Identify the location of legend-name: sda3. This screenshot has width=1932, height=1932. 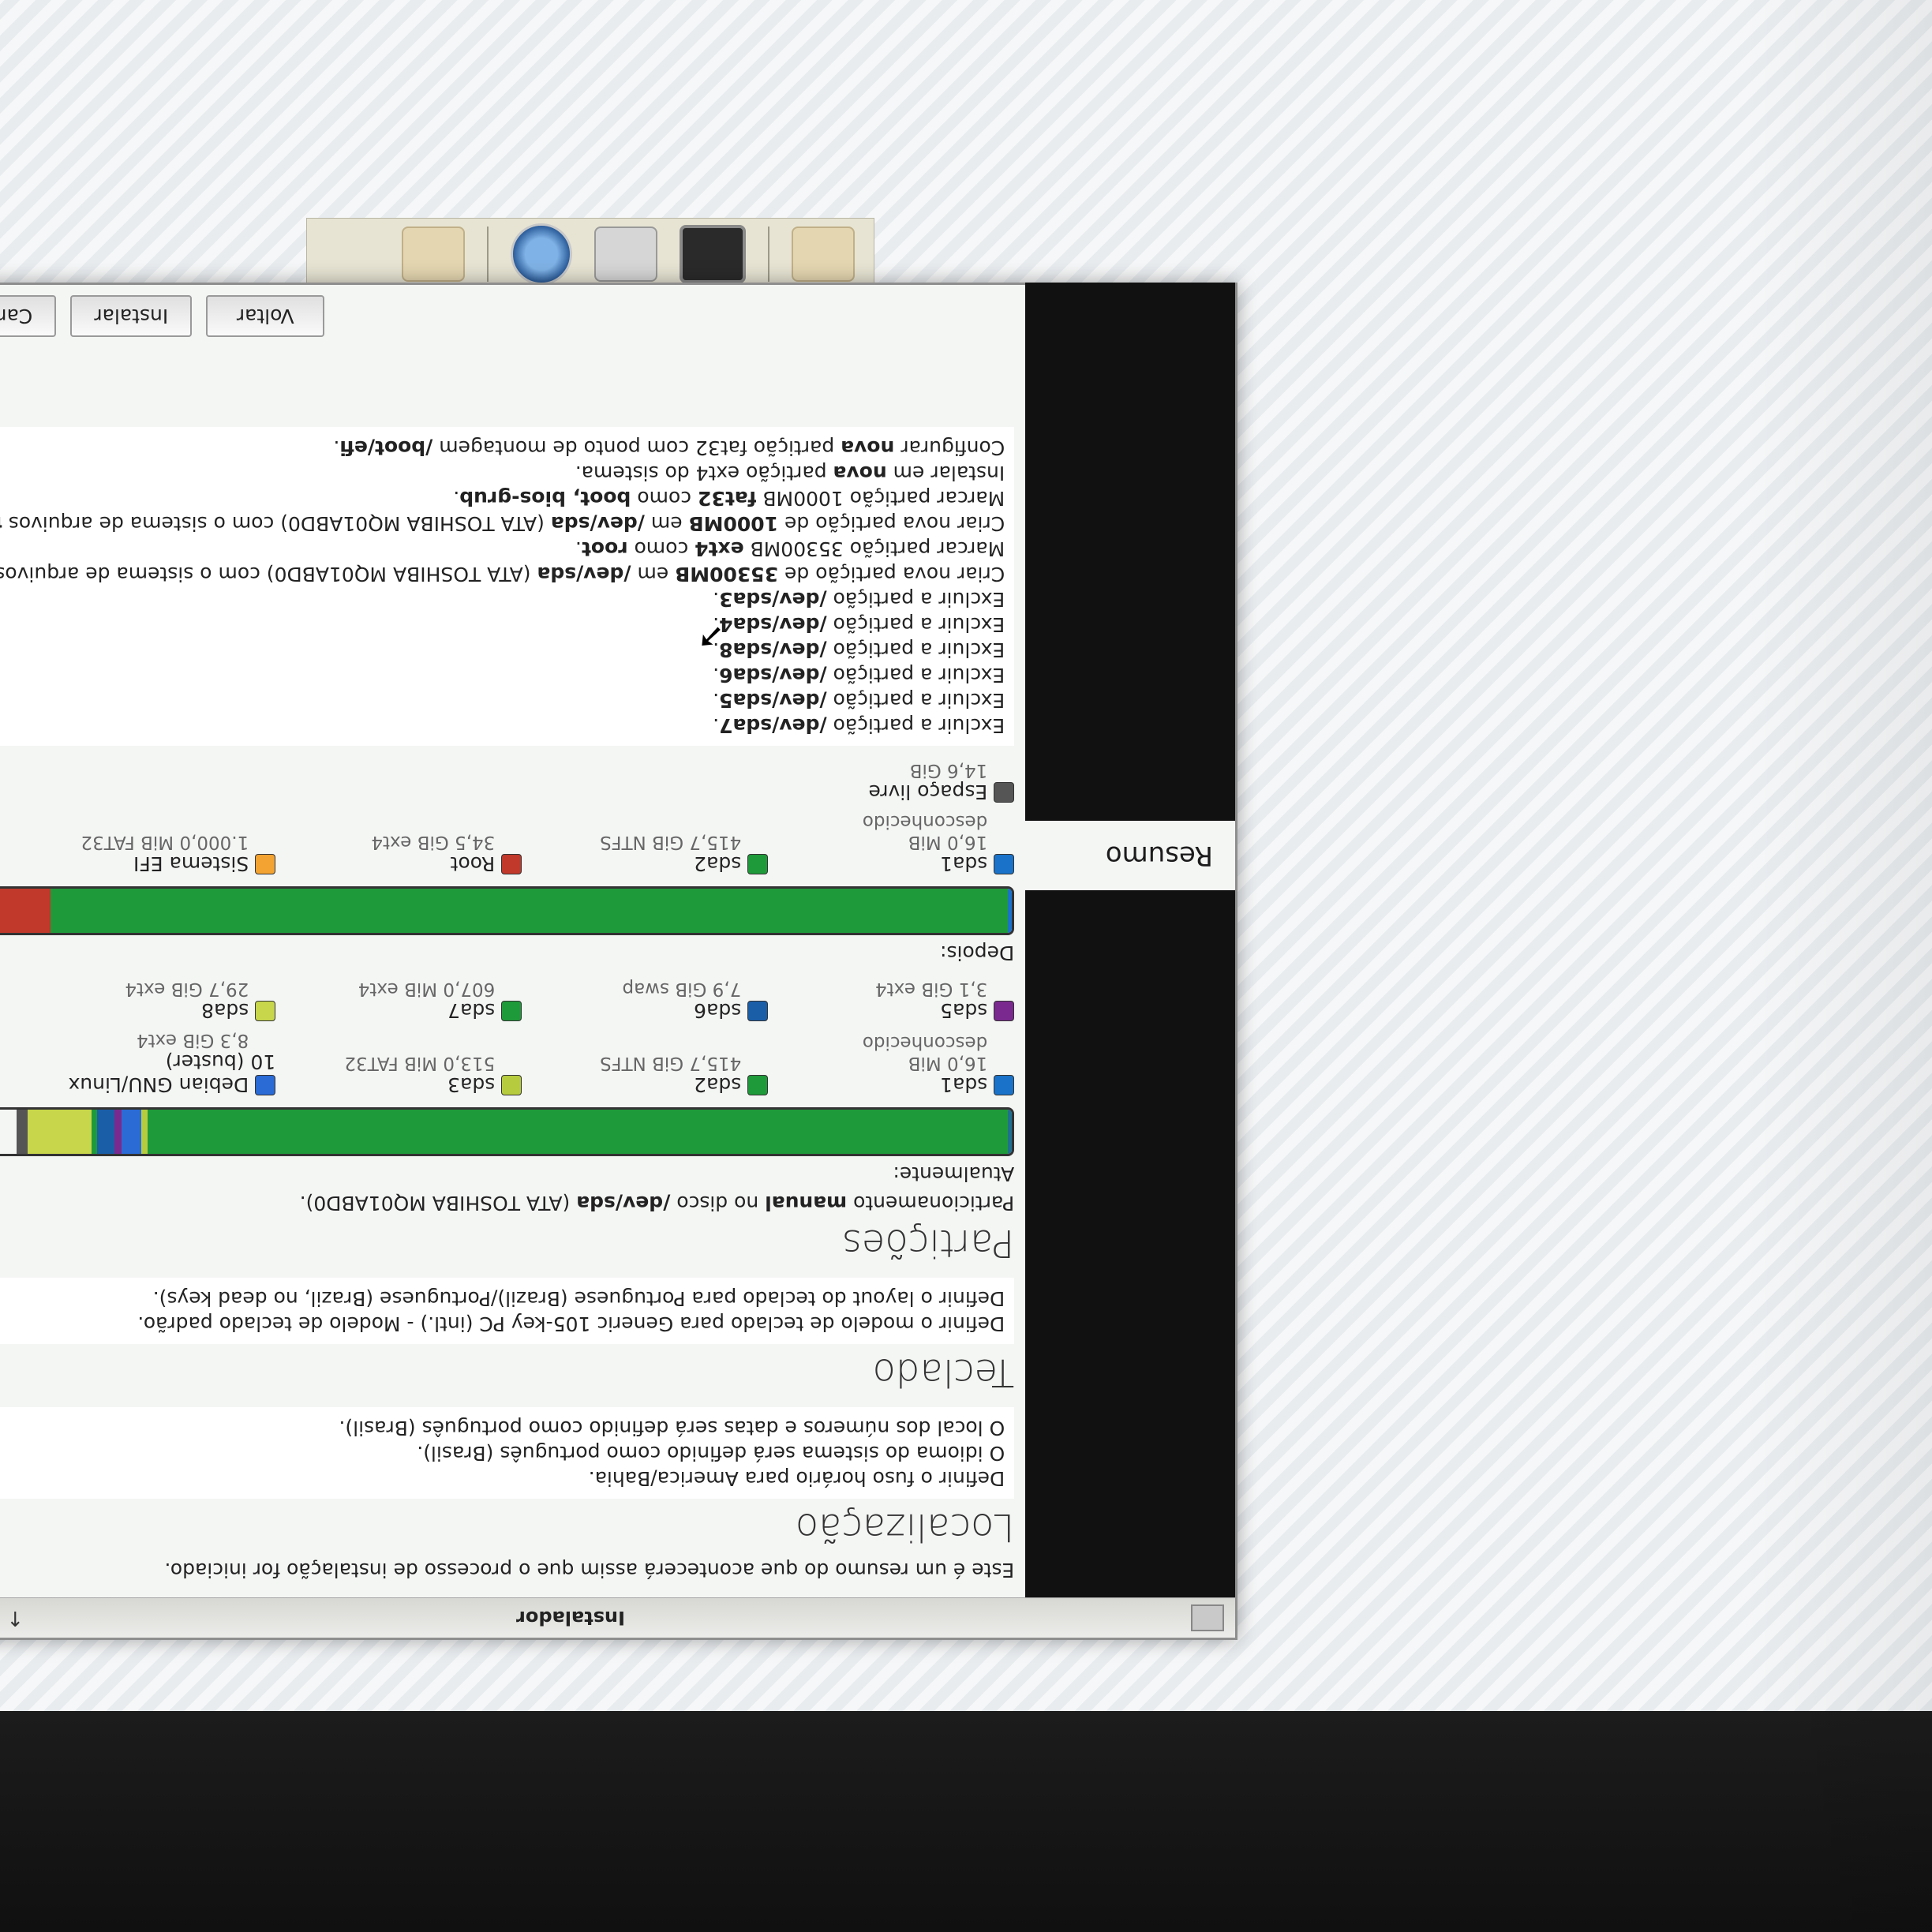
(471, 1084).